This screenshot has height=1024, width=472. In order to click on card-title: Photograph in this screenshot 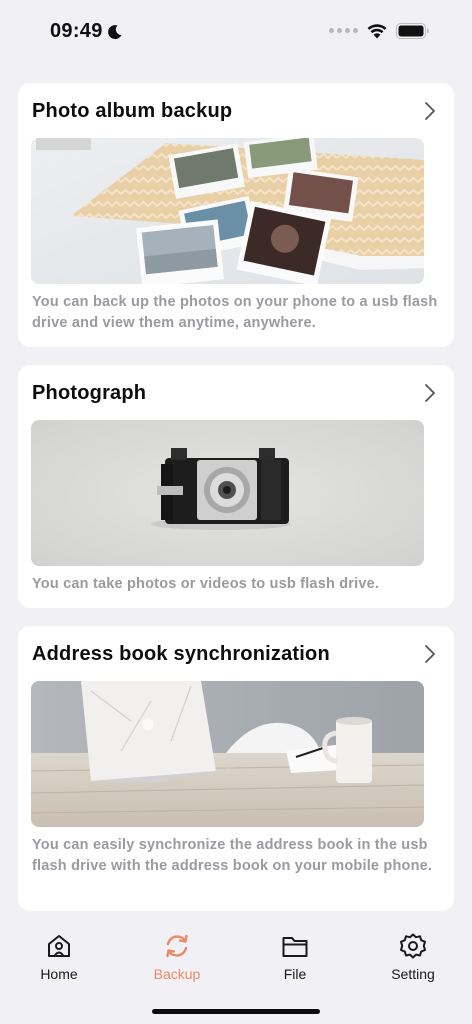, I will do `click(89, 393)`.